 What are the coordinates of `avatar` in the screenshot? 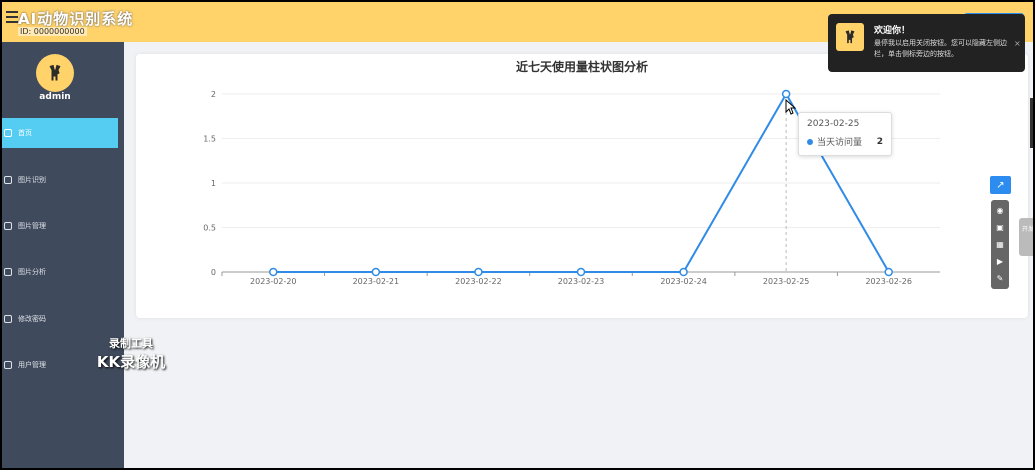 It's located at (55, 73).